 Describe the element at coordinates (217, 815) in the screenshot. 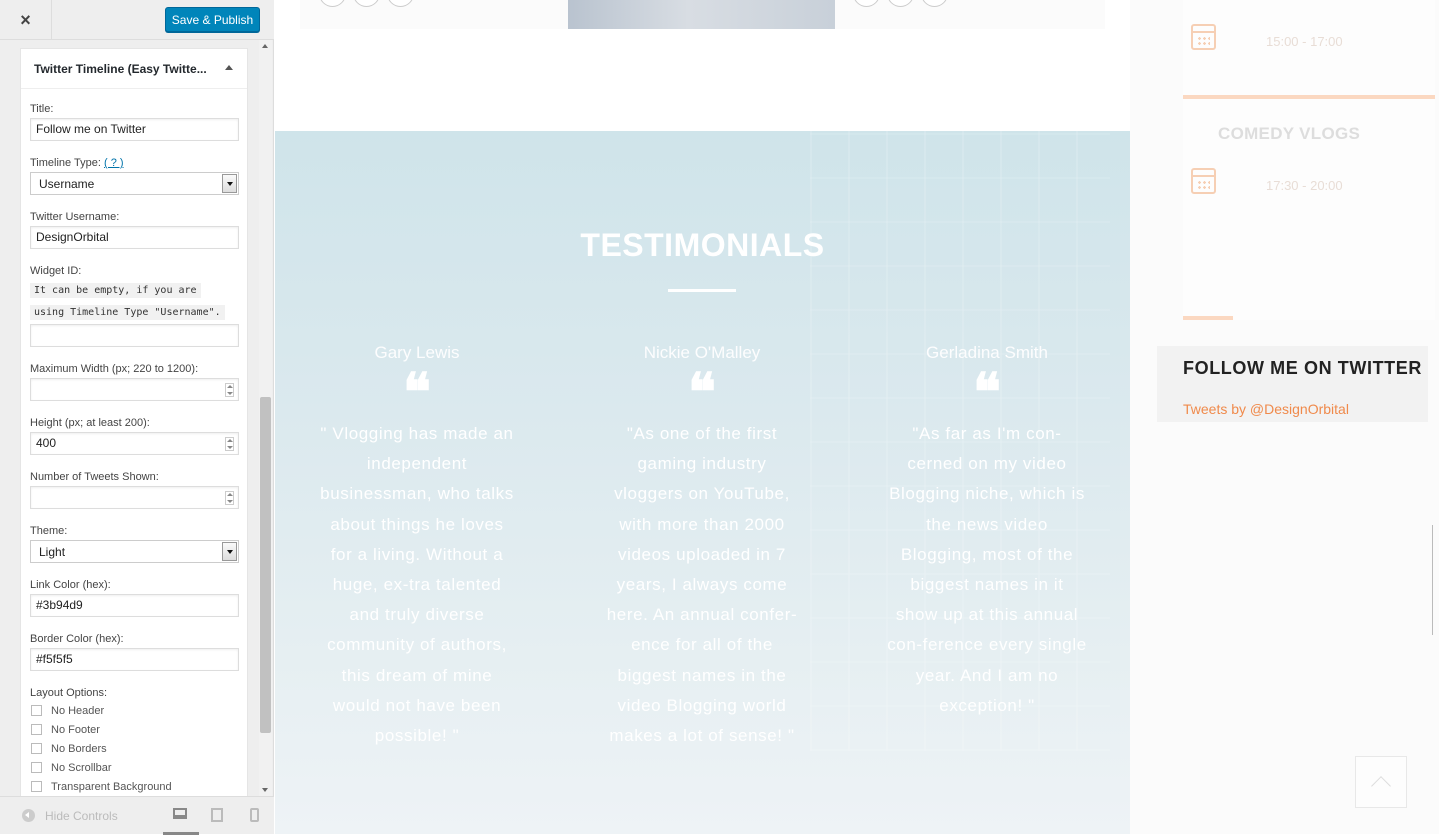

I see `tablet-preview-icon` at that location.